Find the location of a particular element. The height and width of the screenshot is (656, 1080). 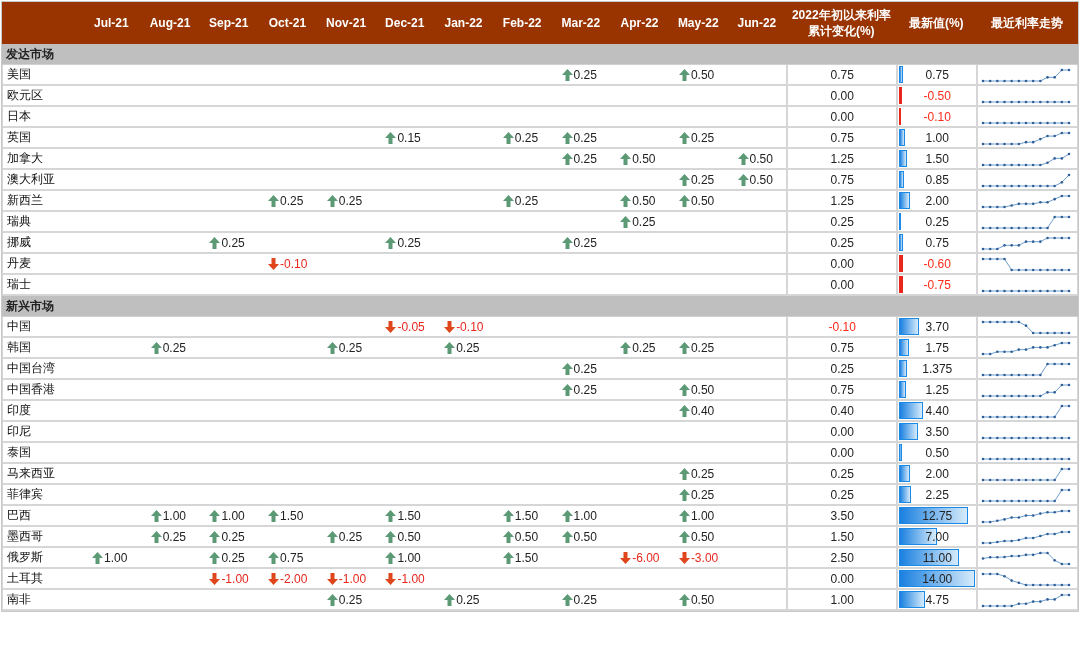

cumulative-change: 3.50 is located at coordinates (841, 515).